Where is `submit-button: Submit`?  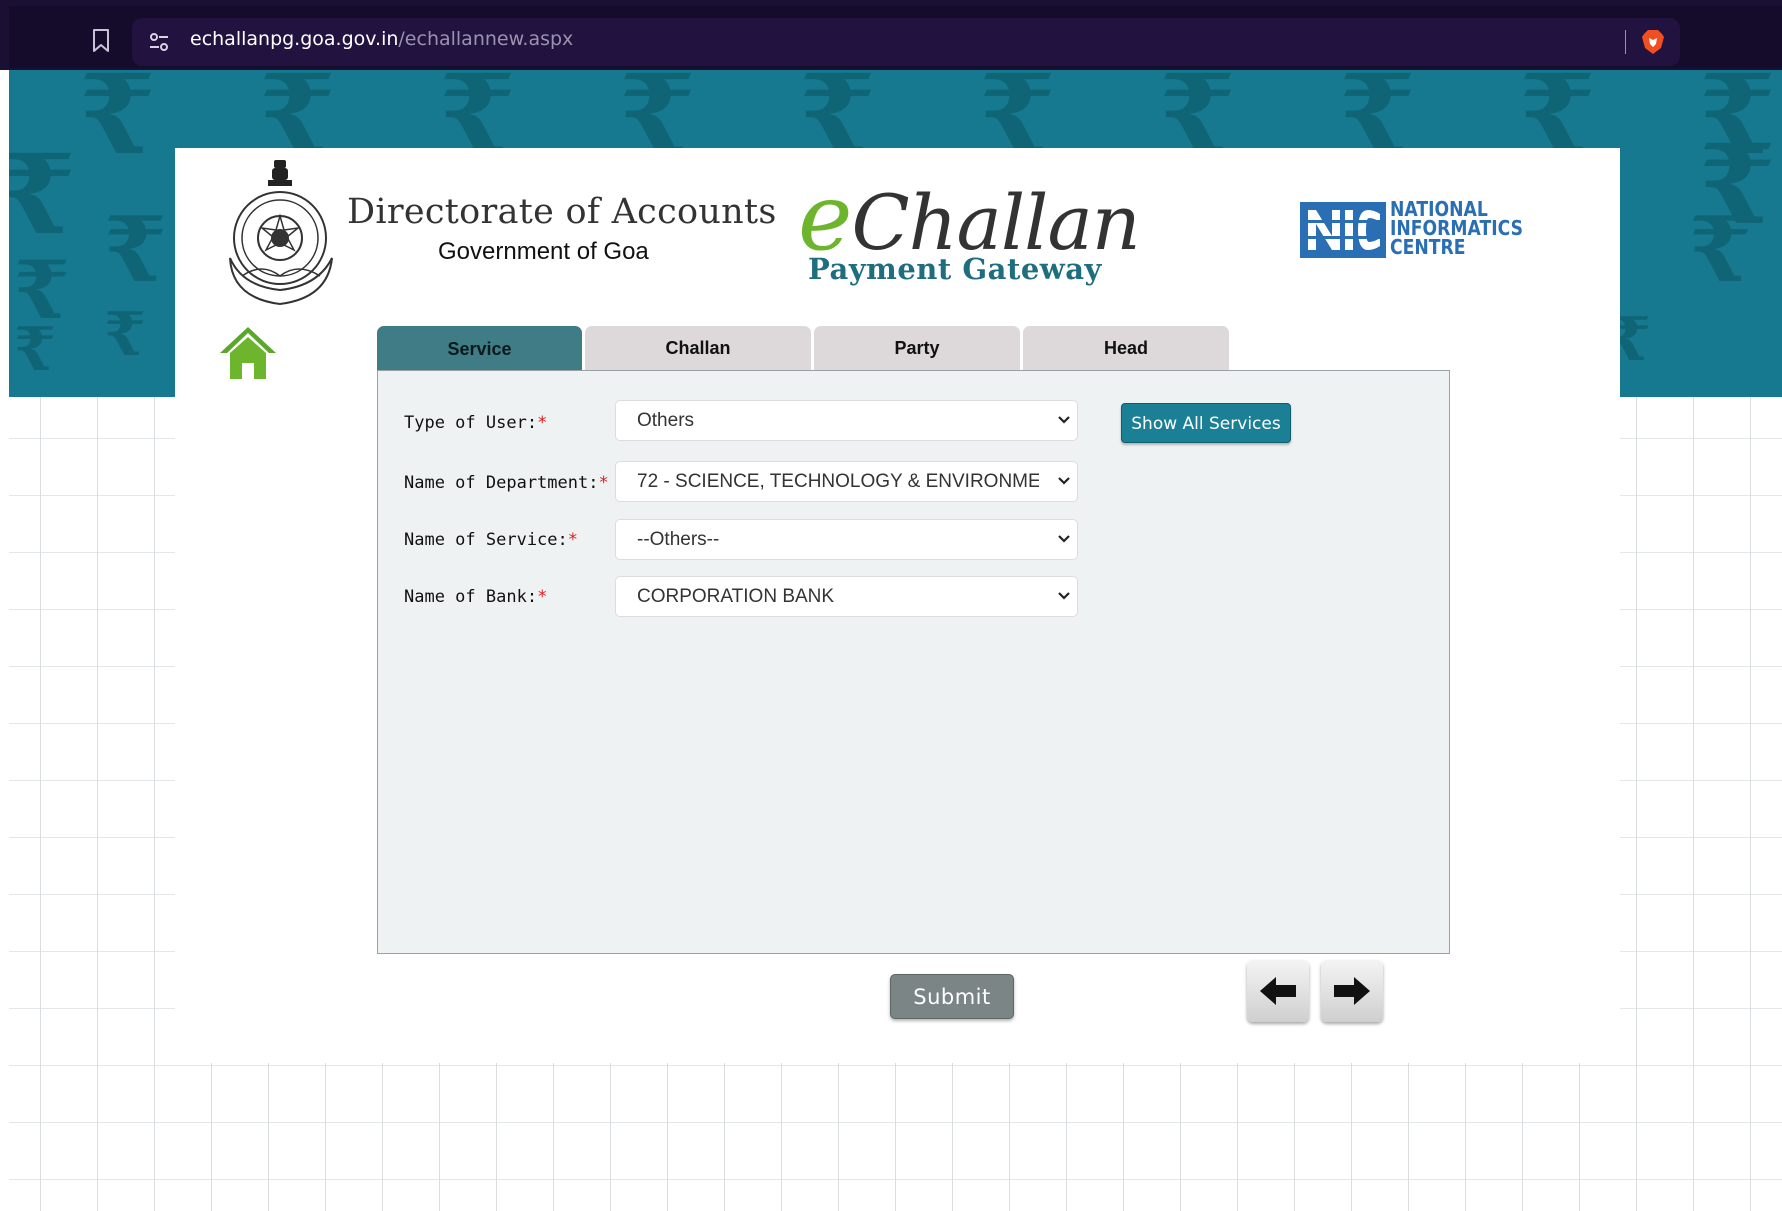 submit-button: Submit is located at coordinates (952, 996).